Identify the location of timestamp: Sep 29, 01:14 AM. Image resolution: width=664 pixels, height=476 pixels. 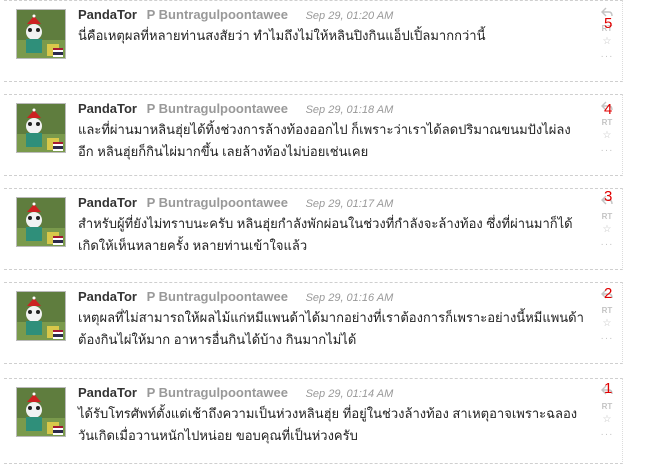
(350, 394).